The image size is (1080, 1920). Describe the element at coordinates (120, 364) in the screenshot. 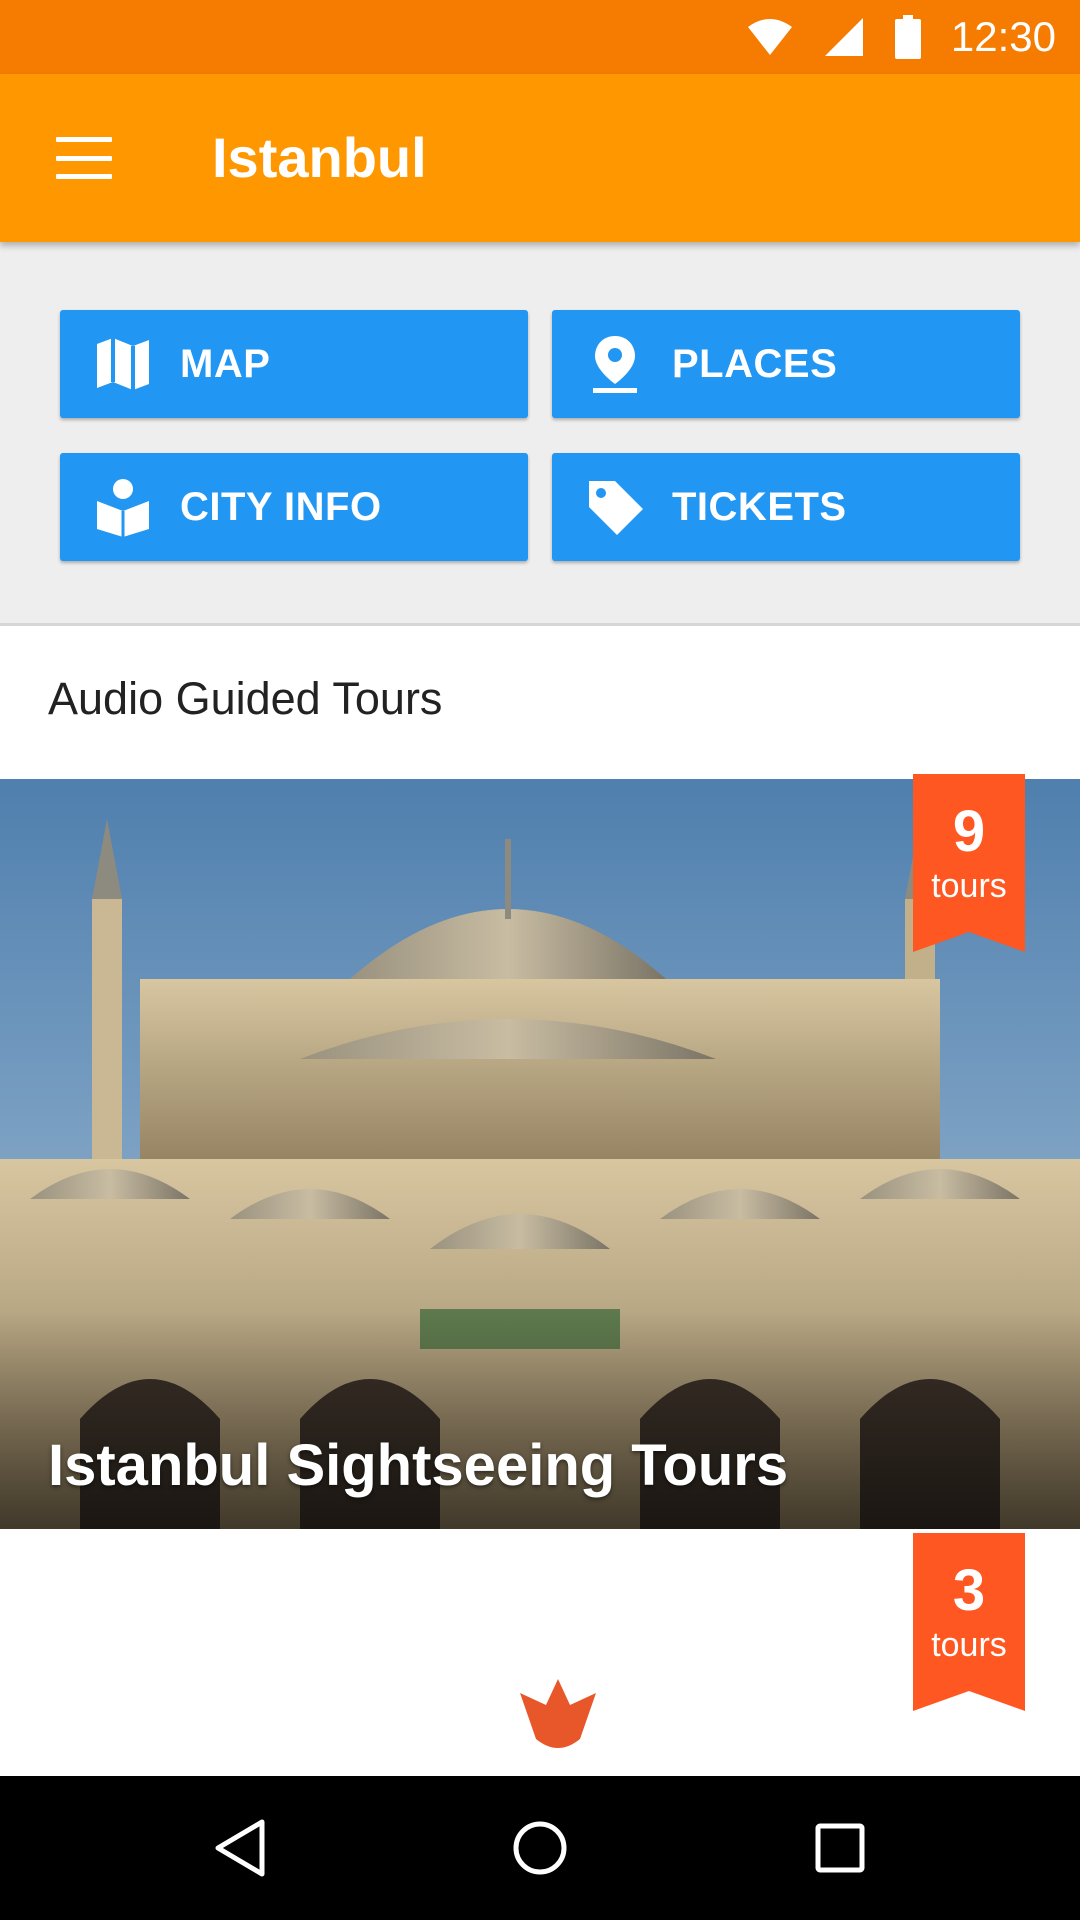

I see `map-icon` at that location.